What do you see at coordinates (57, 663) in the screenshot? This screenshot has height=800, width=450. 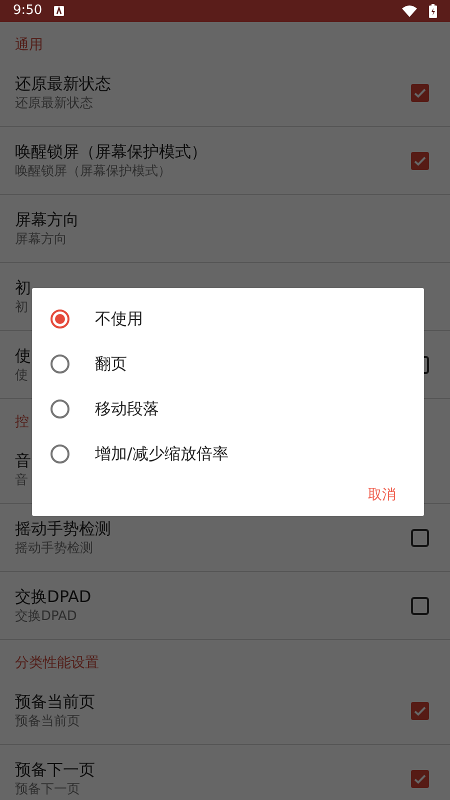 I see `section-header: 分类性能设置` at bounding box center [57, 663].